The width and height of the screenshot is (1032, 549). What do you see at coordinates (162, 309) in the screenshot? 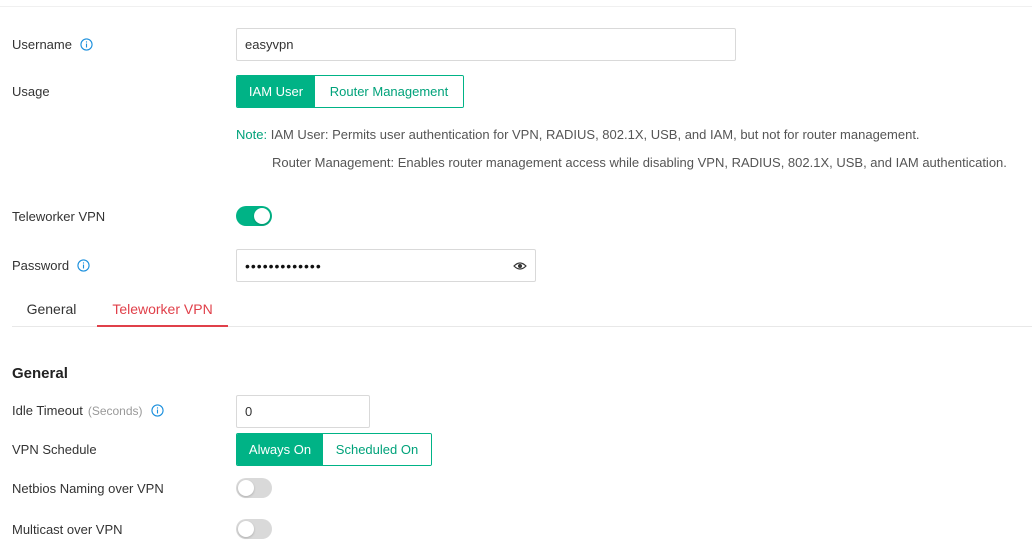
I see `tab-teleworker-vpn: Teleworker VPN` at bounding box center [162, 309].